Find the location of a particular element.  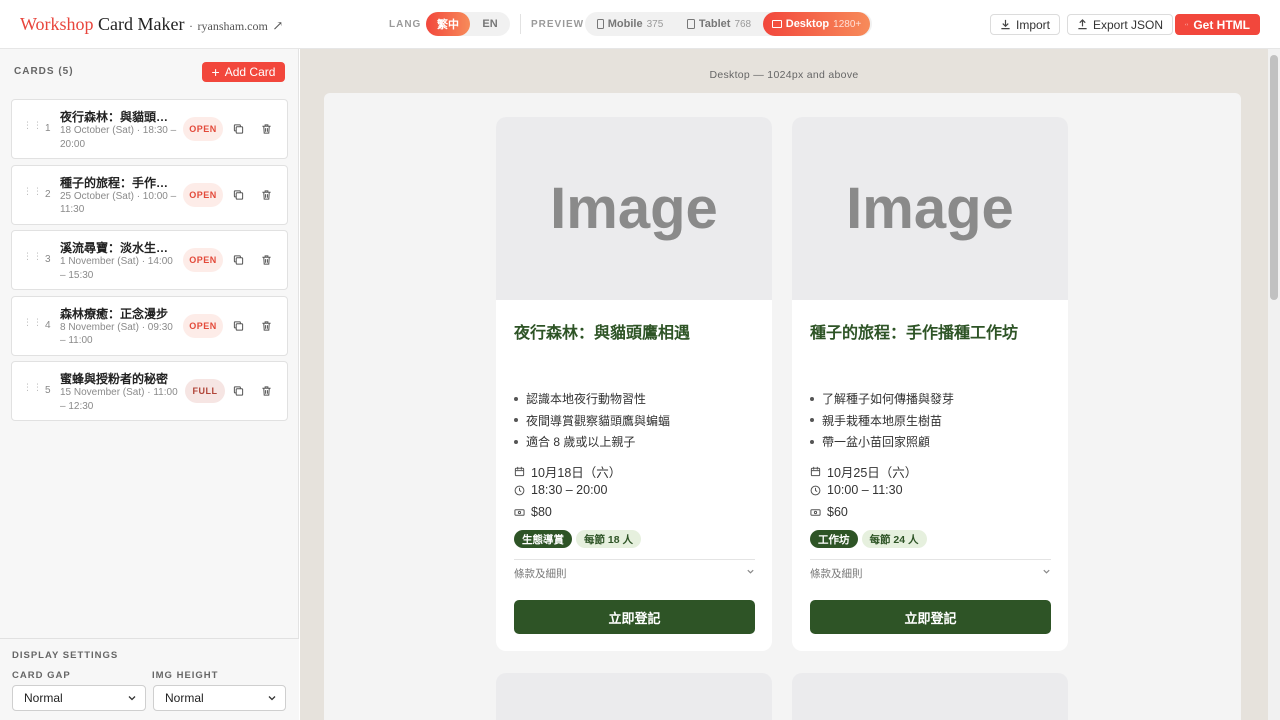

clock-icon is located at coordinates (815, 490).